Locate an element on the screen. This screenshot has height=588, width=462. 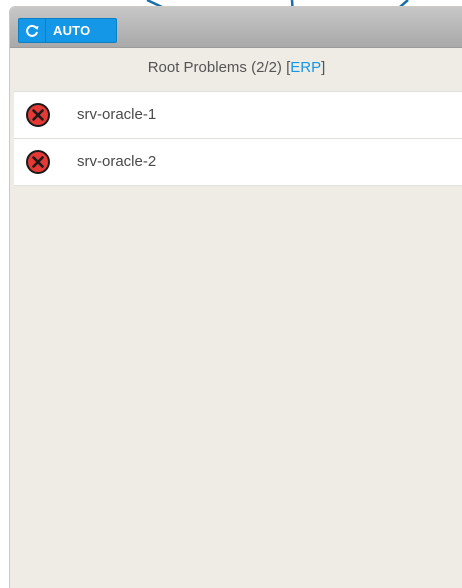
problem-name: srv-oracle-2 is located at coordinates (116, 161).